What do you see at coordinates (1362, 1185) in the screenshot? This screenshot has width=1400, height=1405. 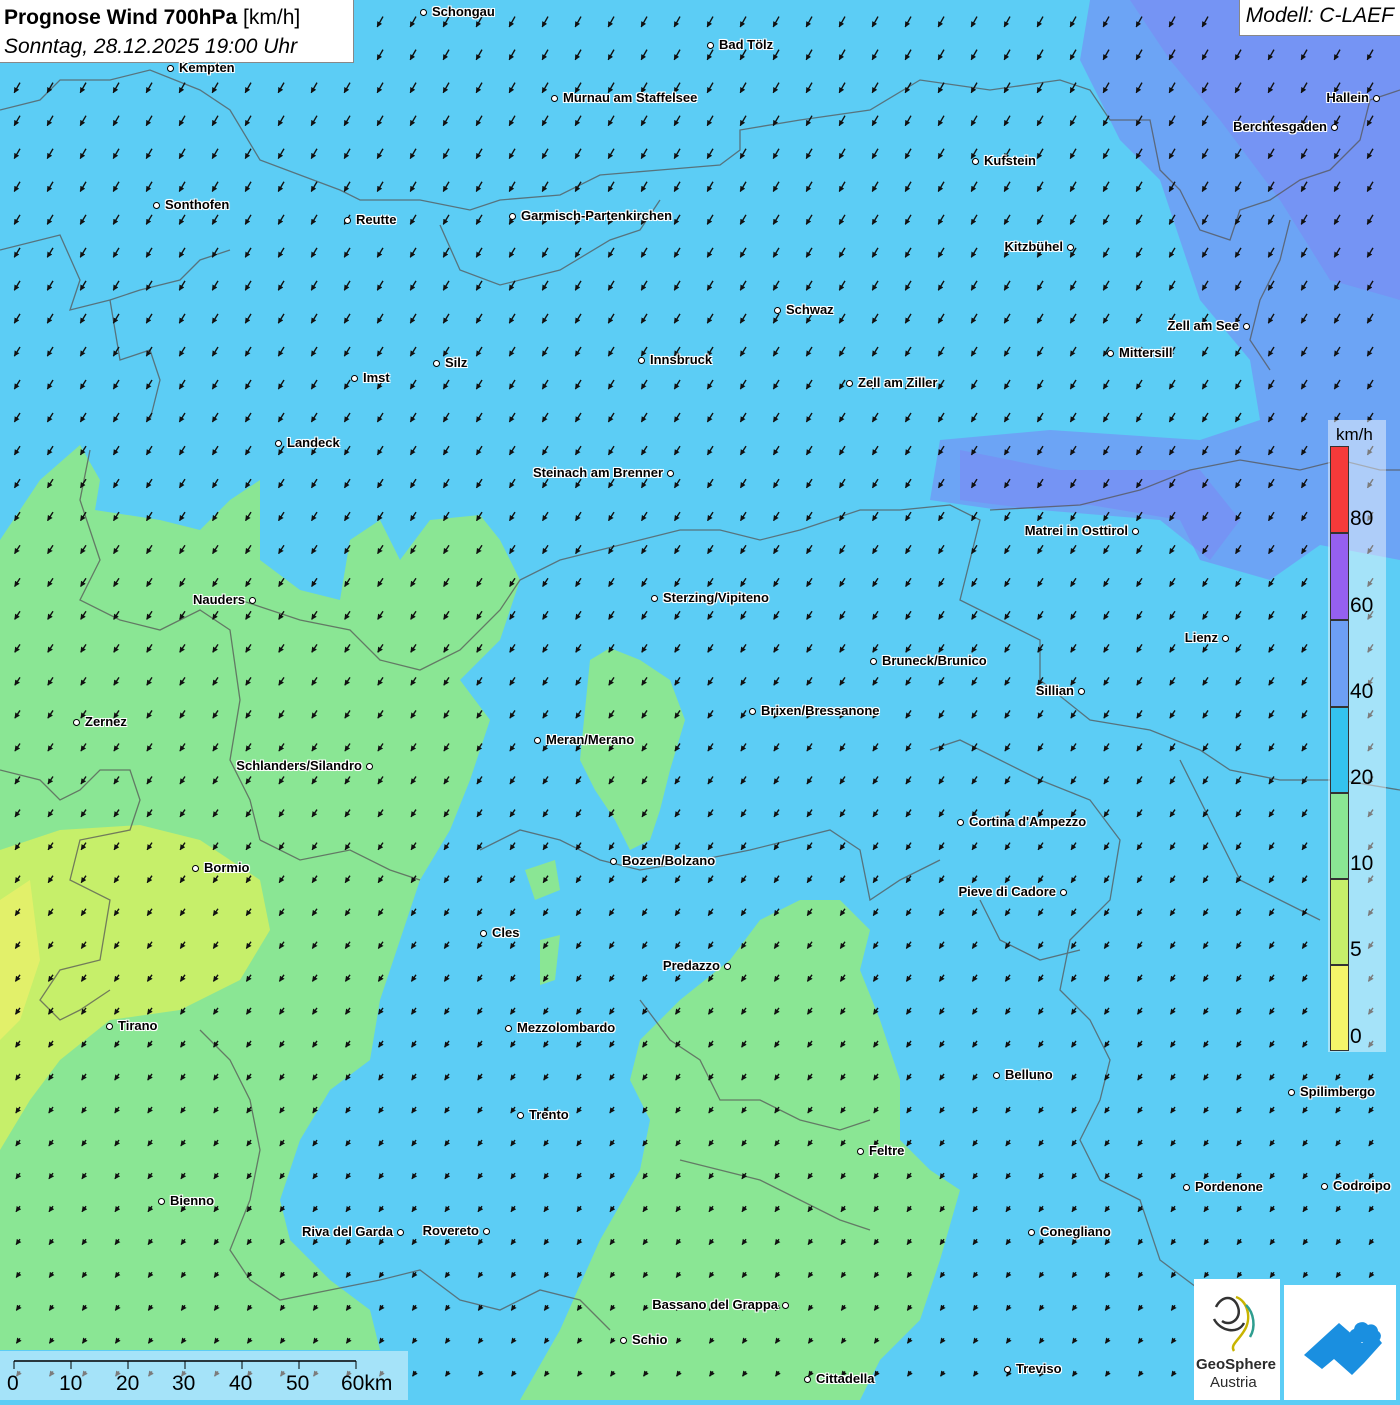 I see `city-label: Codroipo` at bounding box center [1362, 1185].